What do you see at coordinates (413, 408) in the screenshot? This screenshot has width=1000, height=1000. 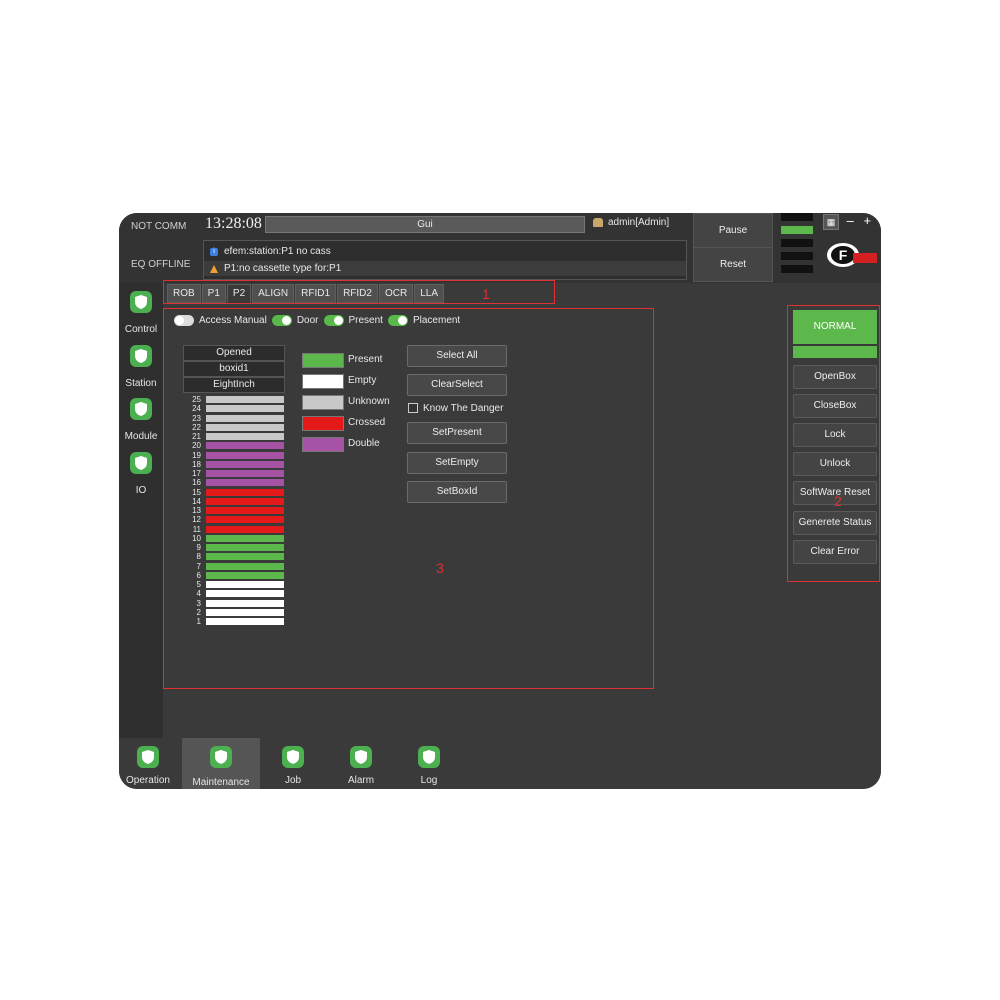 I see `know-danger-checkbox` at bounding box center [413, 408].